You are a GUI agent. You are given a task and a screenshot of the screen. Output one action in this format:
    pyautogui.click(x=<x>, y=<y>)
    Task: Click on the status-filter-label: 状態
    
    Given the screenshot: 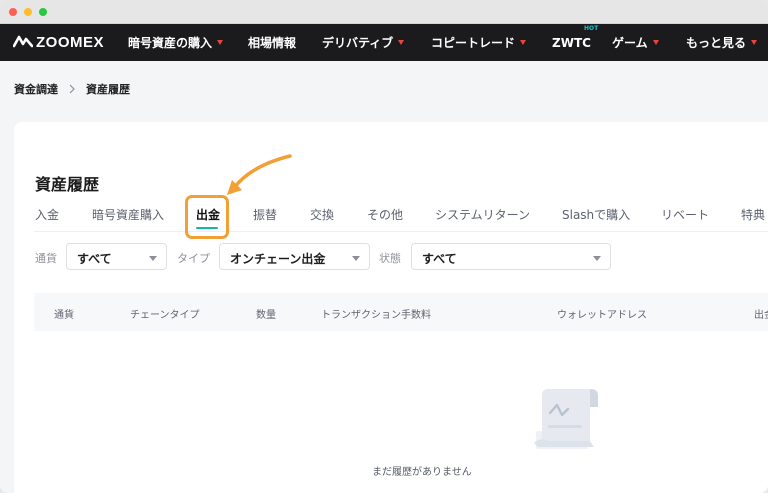 What is the action you would take?
    pyautogui.click(x=390, y=258)
    